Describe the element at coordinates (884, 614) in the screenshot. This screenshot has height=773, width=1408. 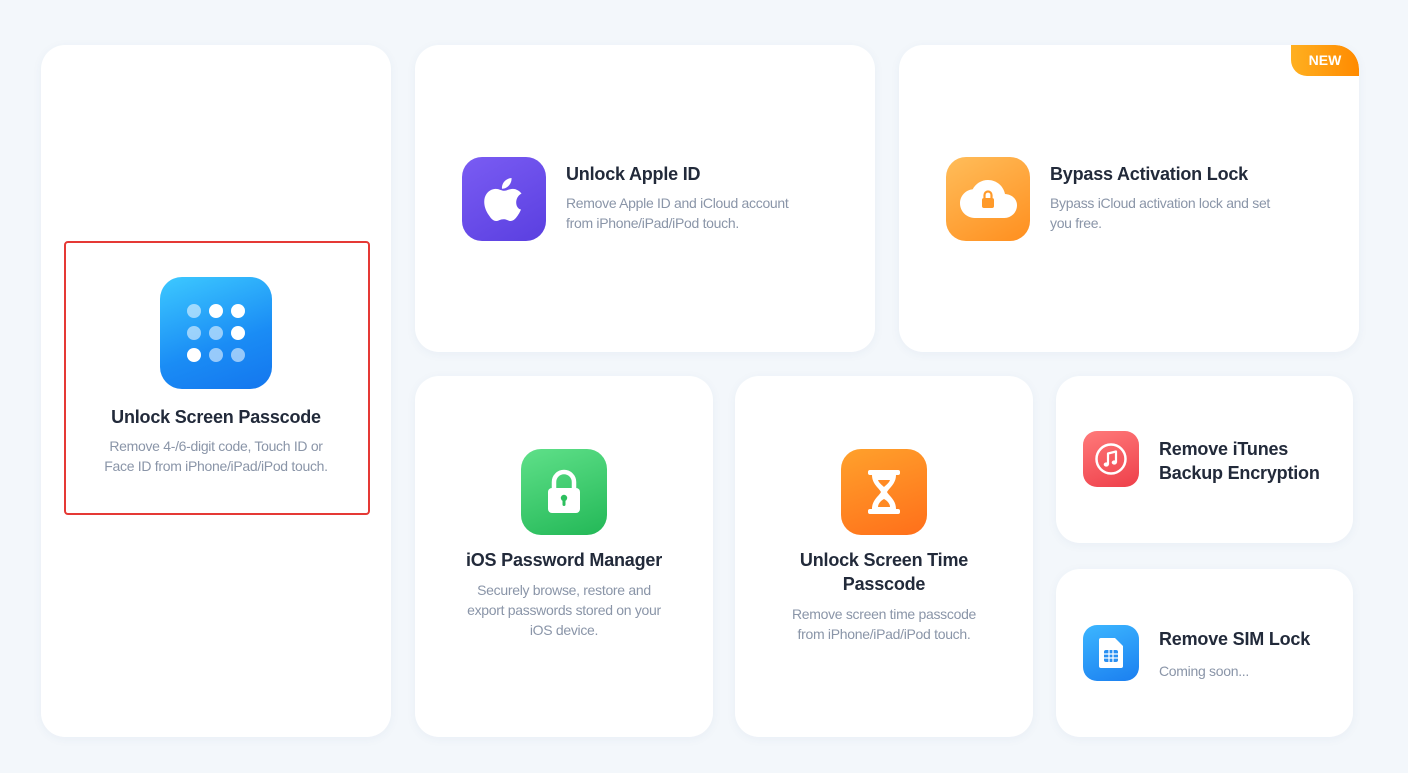
I see `card-description: Remove screen time passcode` at that location.